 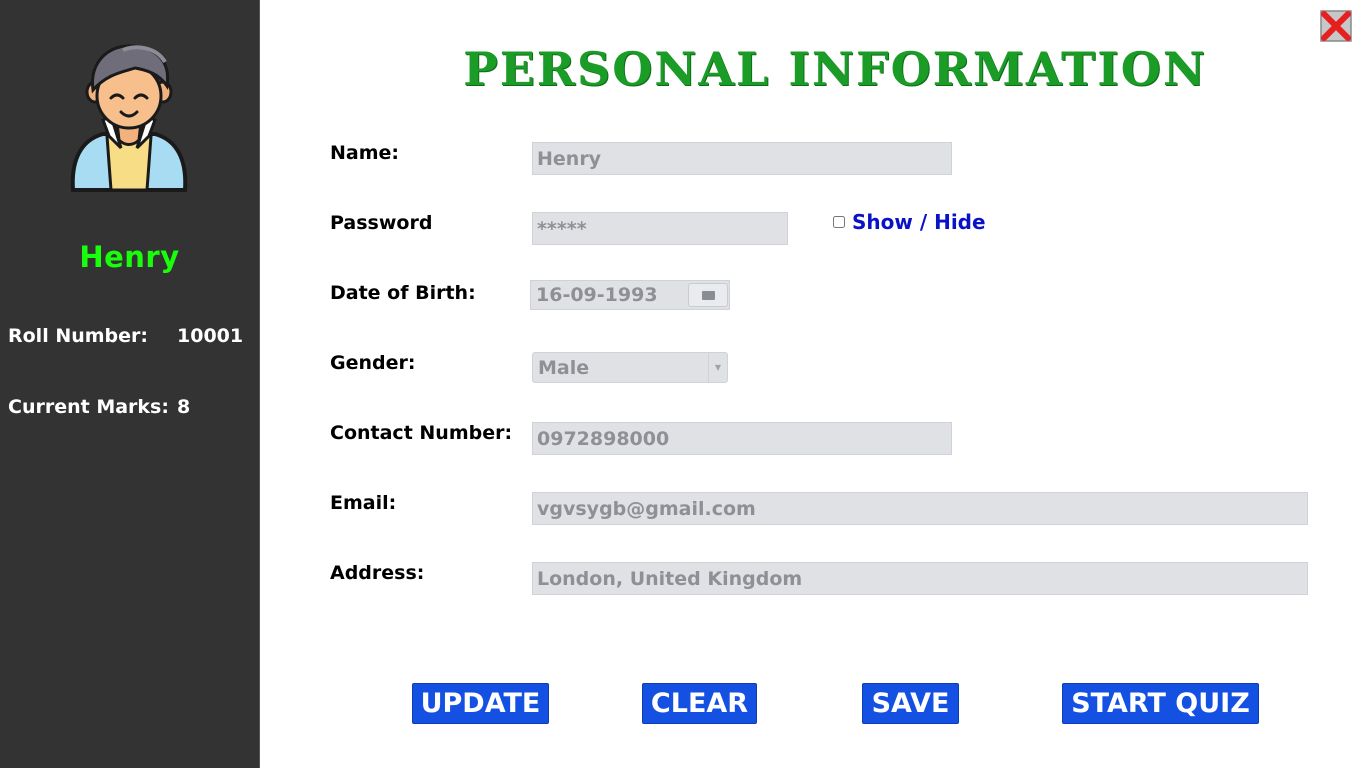 I want to click on current-marks-value: 8, so click(x=184, y=407).